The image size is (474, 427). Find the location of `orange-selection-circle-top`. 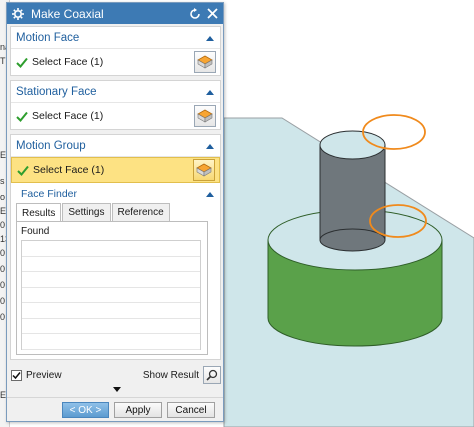

orange-selection-circle-top is located at coordinates (394, 132).